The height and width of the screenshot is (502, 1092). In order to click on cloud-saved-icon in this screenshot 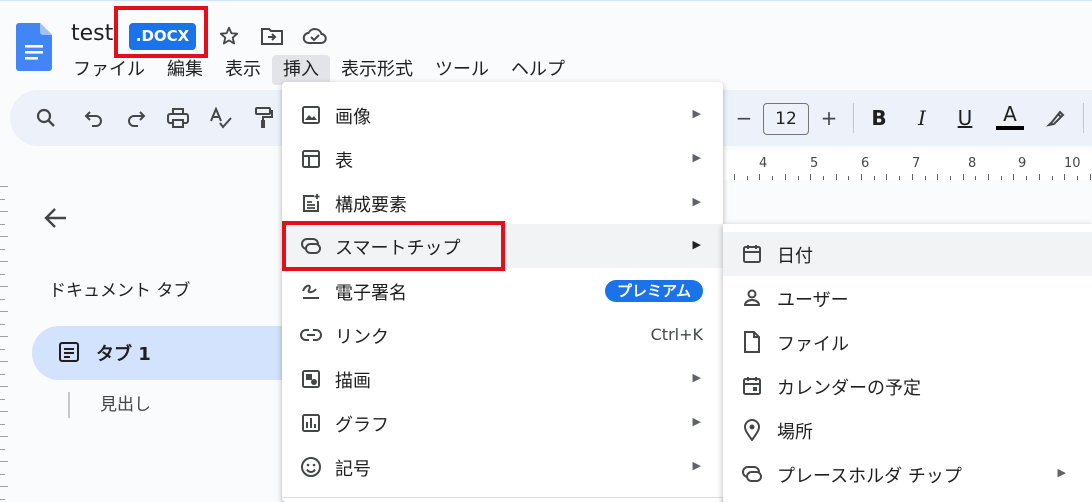, I will do `click(315, 36)`.